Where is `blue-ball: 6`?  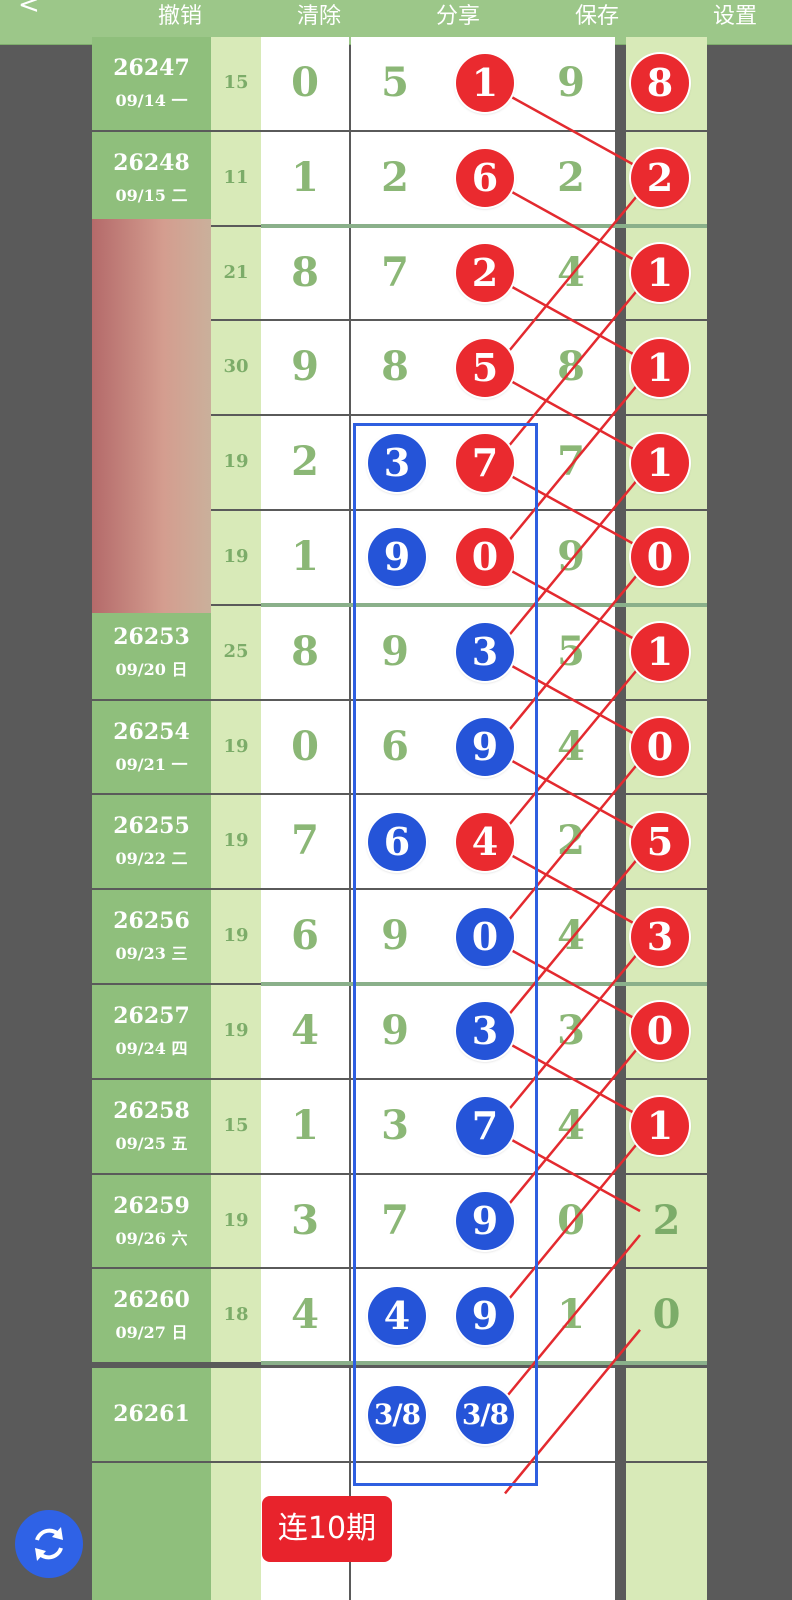 blue-ball: 6 is located at coordinates (397, 841).